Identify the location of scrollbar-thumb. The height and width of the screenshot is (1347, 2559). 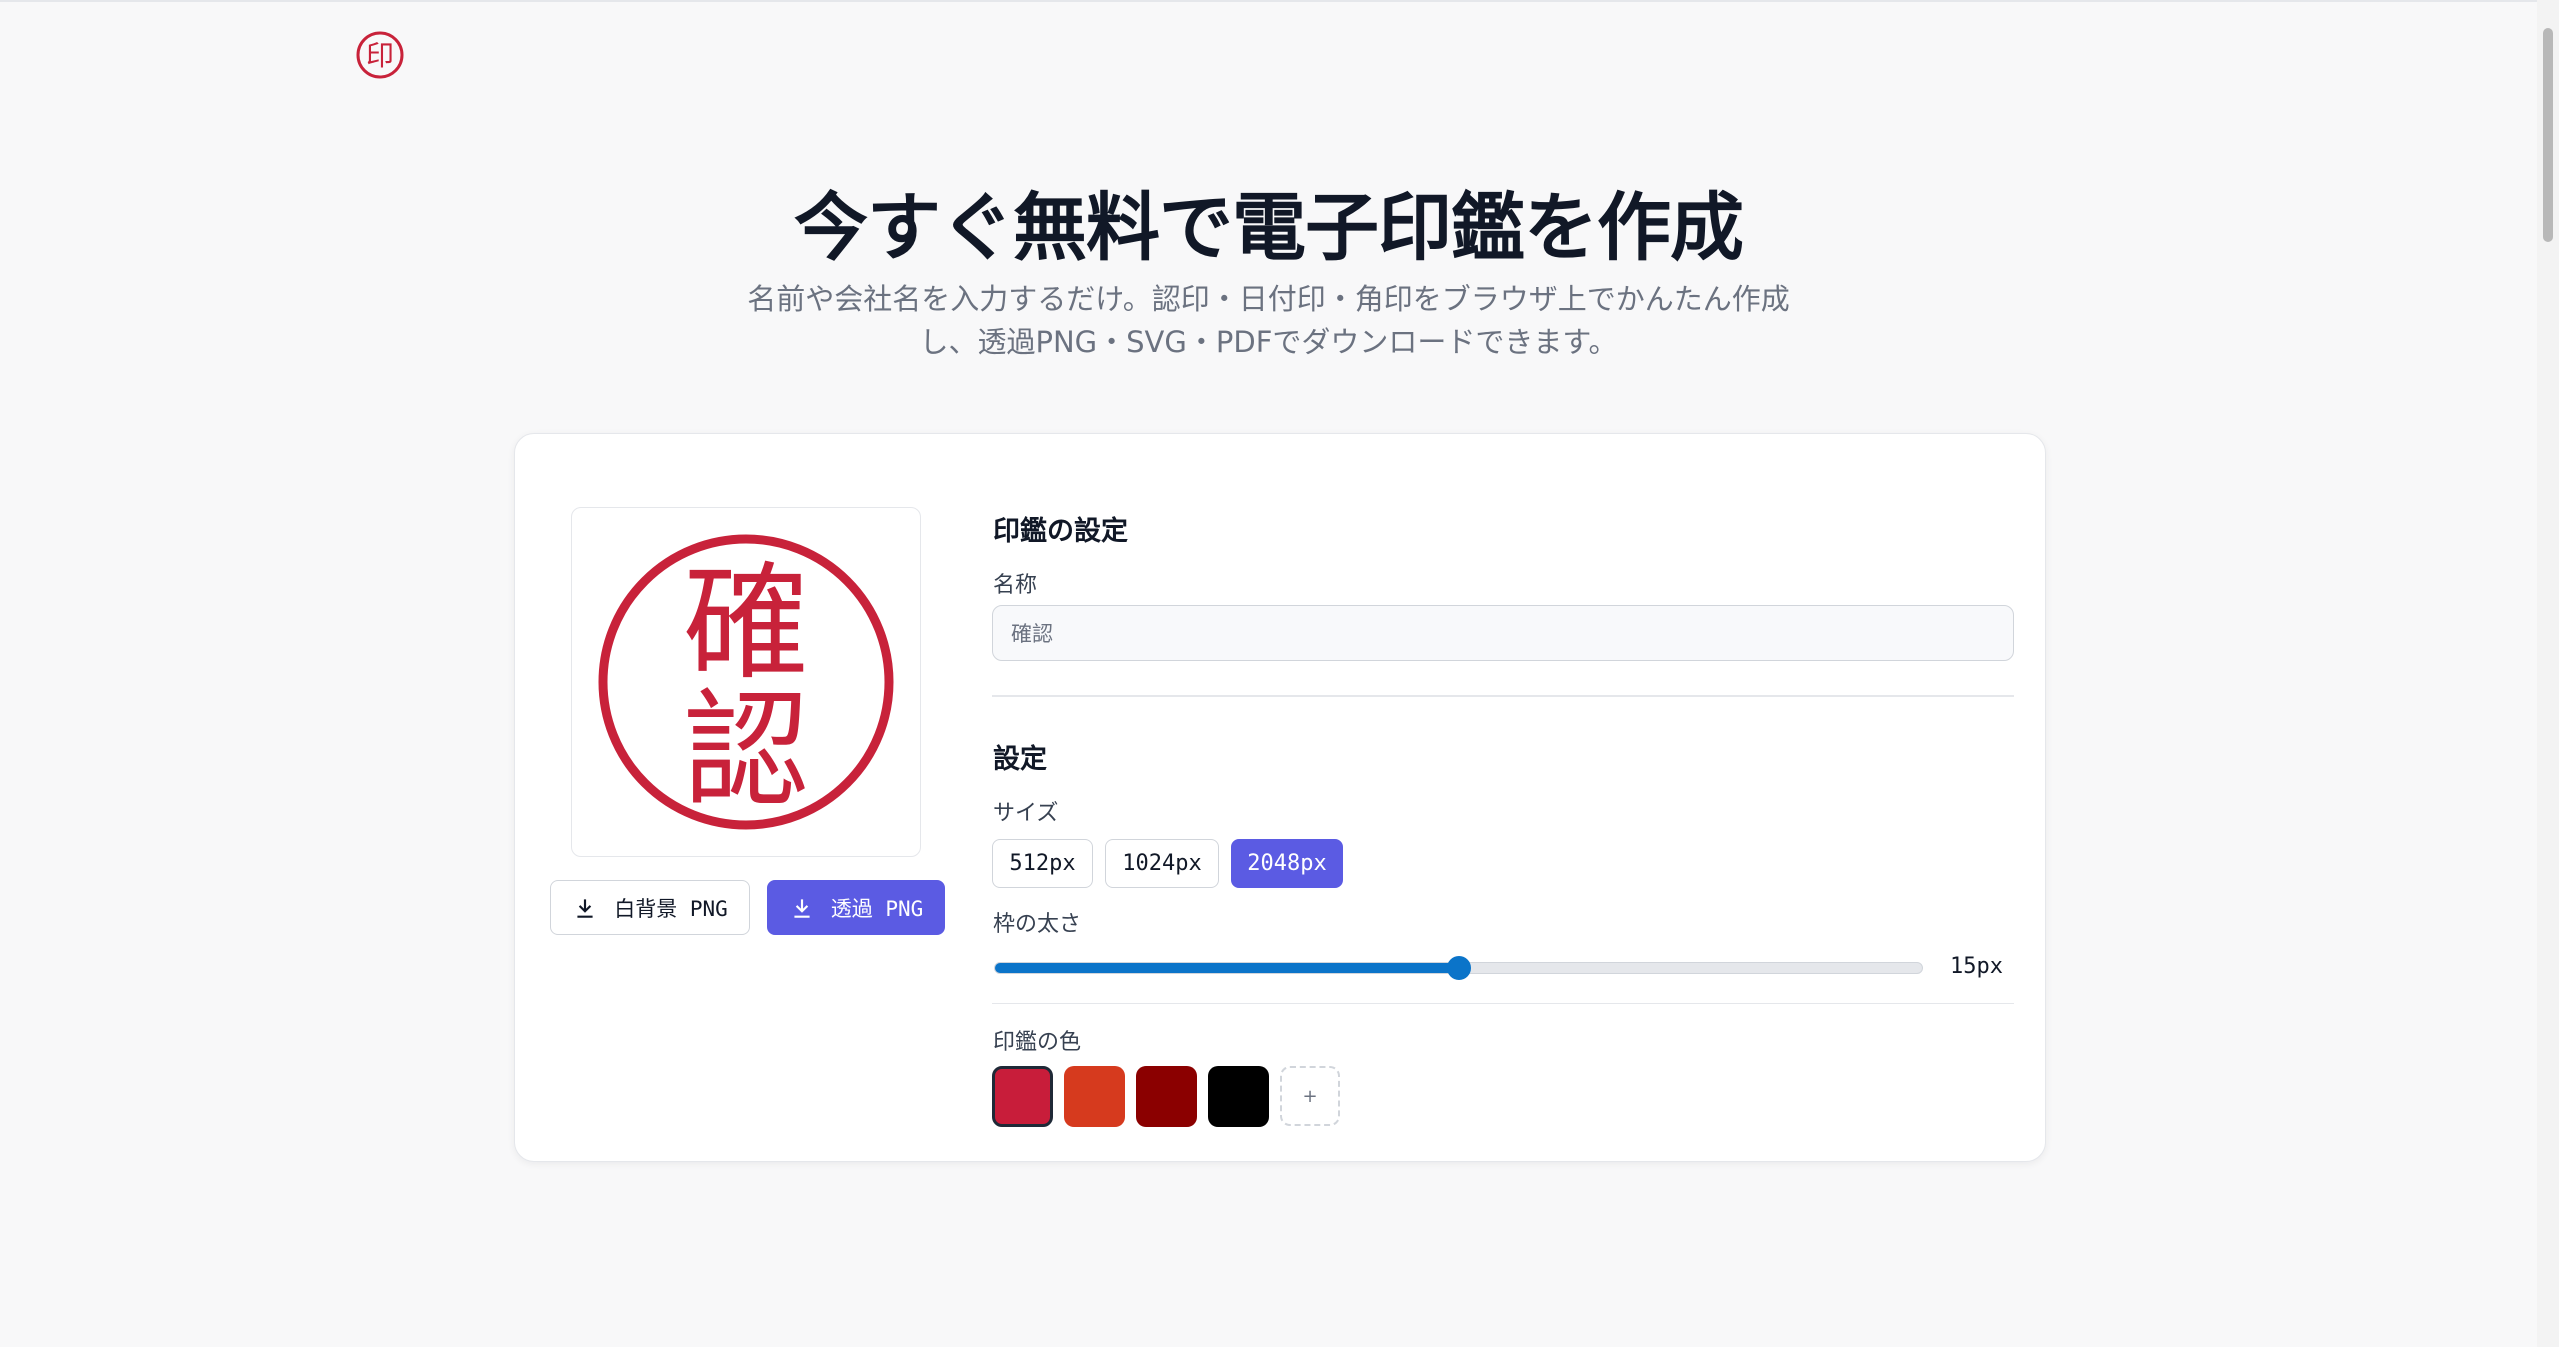
(2548, 135).